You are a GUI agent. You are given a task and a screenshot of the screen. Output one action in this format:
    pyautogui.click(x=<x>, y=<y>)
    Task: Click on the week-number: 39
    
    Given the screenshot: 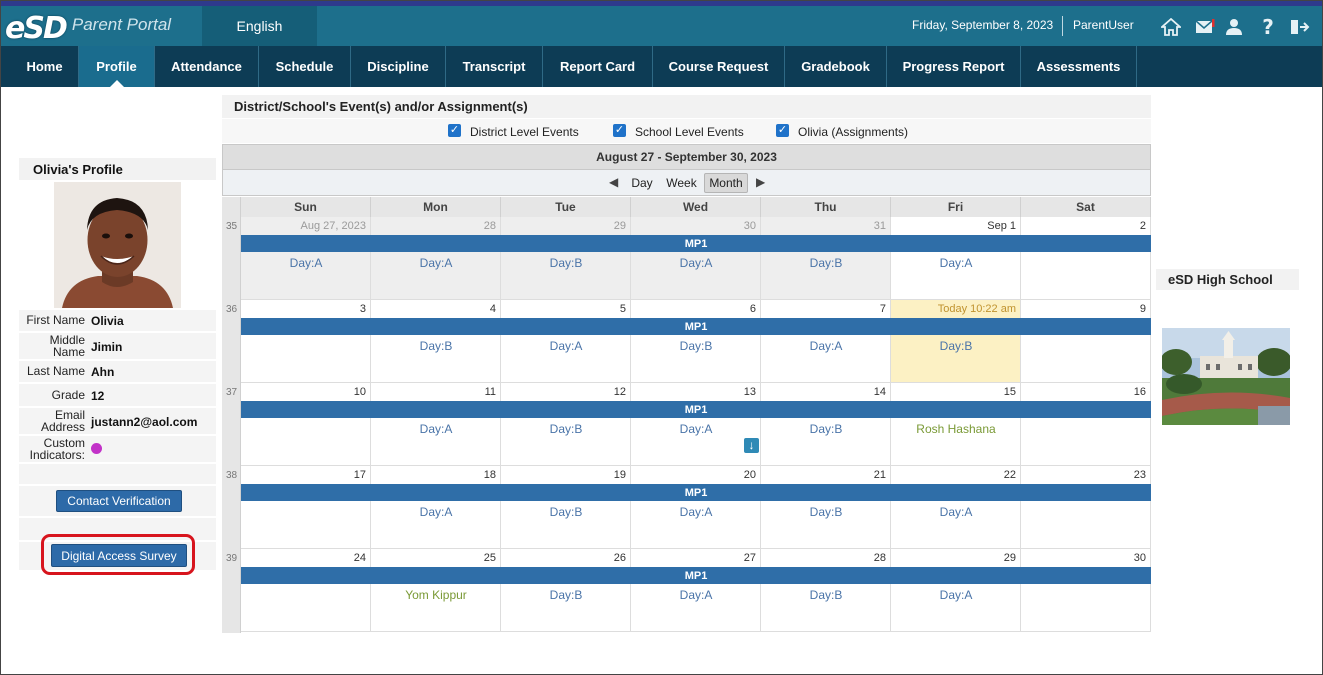 What is the action you would take?
    pyautogui.click(x=231, y=558)
    